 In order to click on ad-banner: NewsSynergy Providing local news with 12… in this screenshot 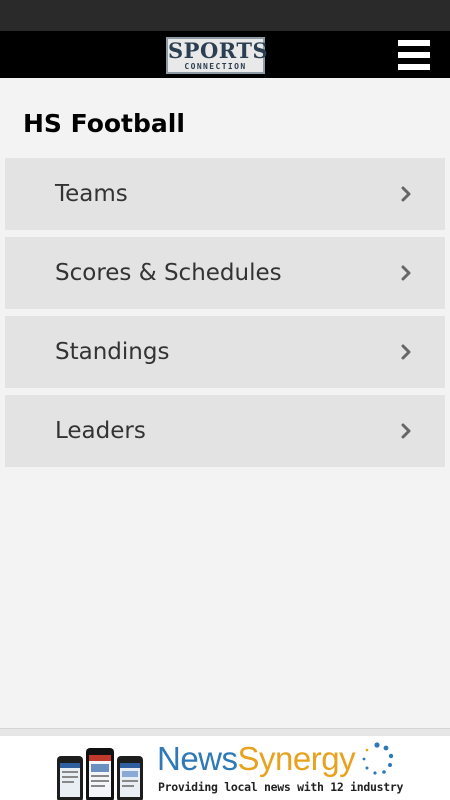, I will do `click(225, 769)`.